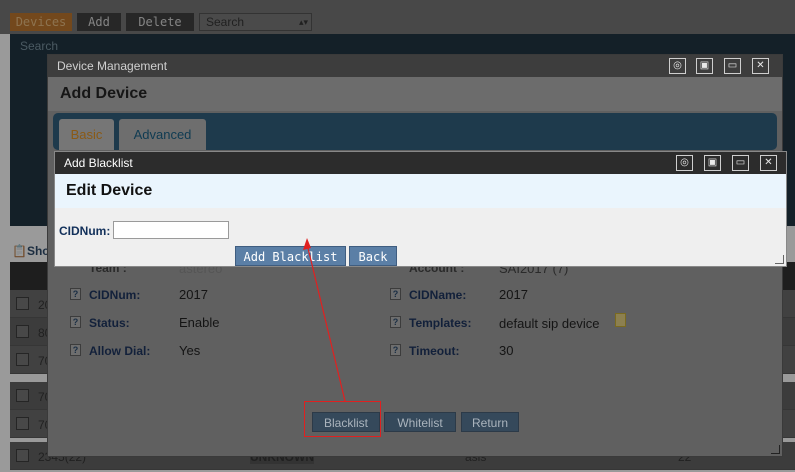 This screenshot has height=472, width=795. What do you see at coordinates (434, 351) in the screenshot?
I see `timeout-label: Timeout:` at bounding box center [434, 351].